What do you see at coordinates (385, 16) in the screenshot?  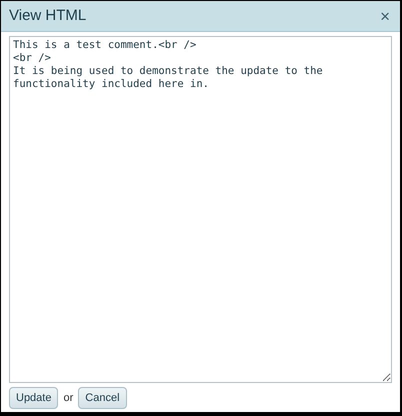 I see `close-button: ×` at bounding box center [385, 16].